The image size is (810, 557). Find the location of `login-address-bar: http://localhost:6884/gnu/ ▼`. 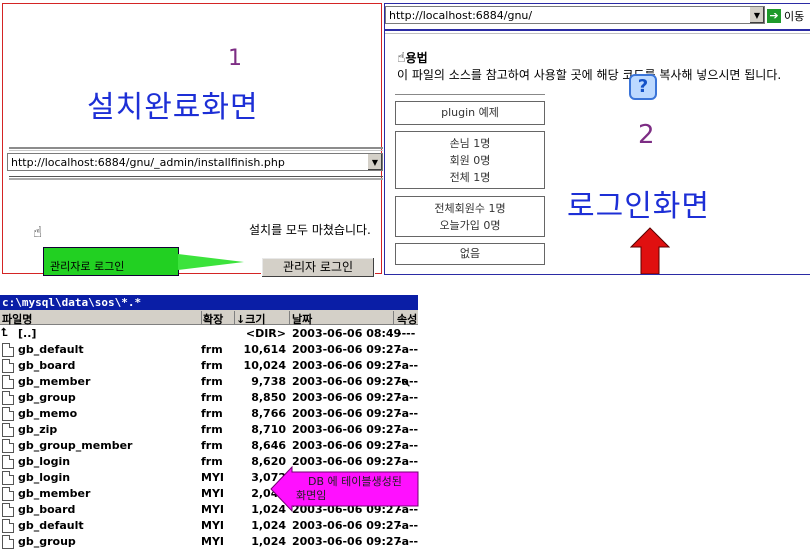

login-address-bar: http://localhost:6884/gnu/ ▼ is located at coordinates (575, 15).